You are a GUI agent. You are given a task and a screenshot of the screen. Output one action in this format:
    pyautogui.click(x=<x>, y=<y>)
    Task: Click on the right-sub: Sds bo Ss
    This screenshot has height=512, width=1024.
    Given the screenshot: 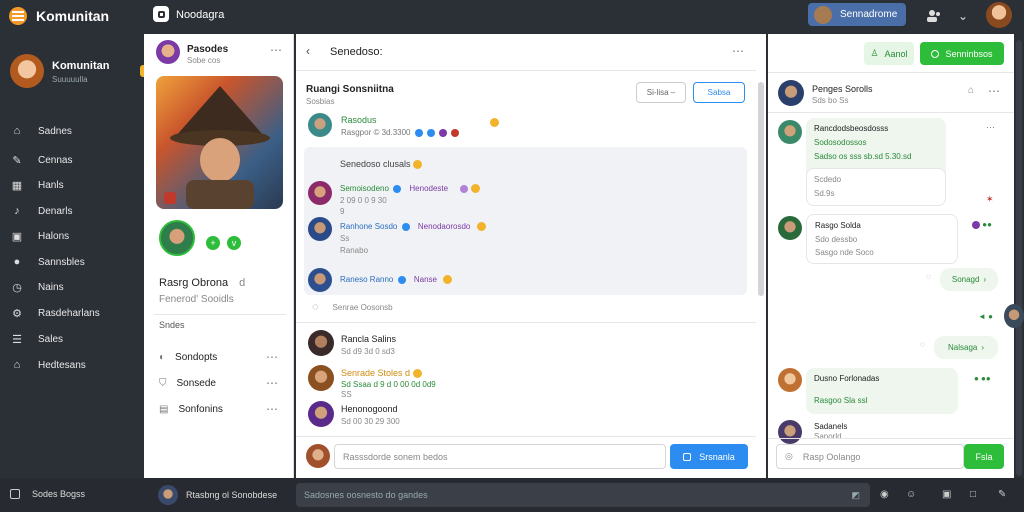 What is the action you would take?
    pyautogui.click(x=830, y=100)
    